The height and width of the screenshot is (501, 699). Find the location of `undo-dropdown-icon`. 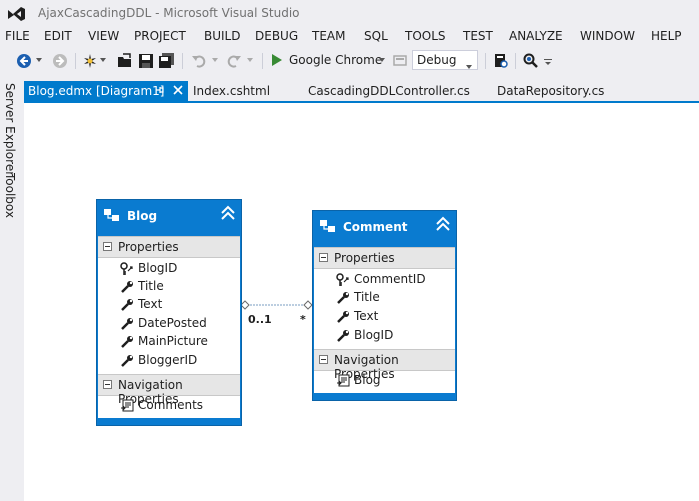

undo-dropdown-icon is located at coordinates (215, 60).